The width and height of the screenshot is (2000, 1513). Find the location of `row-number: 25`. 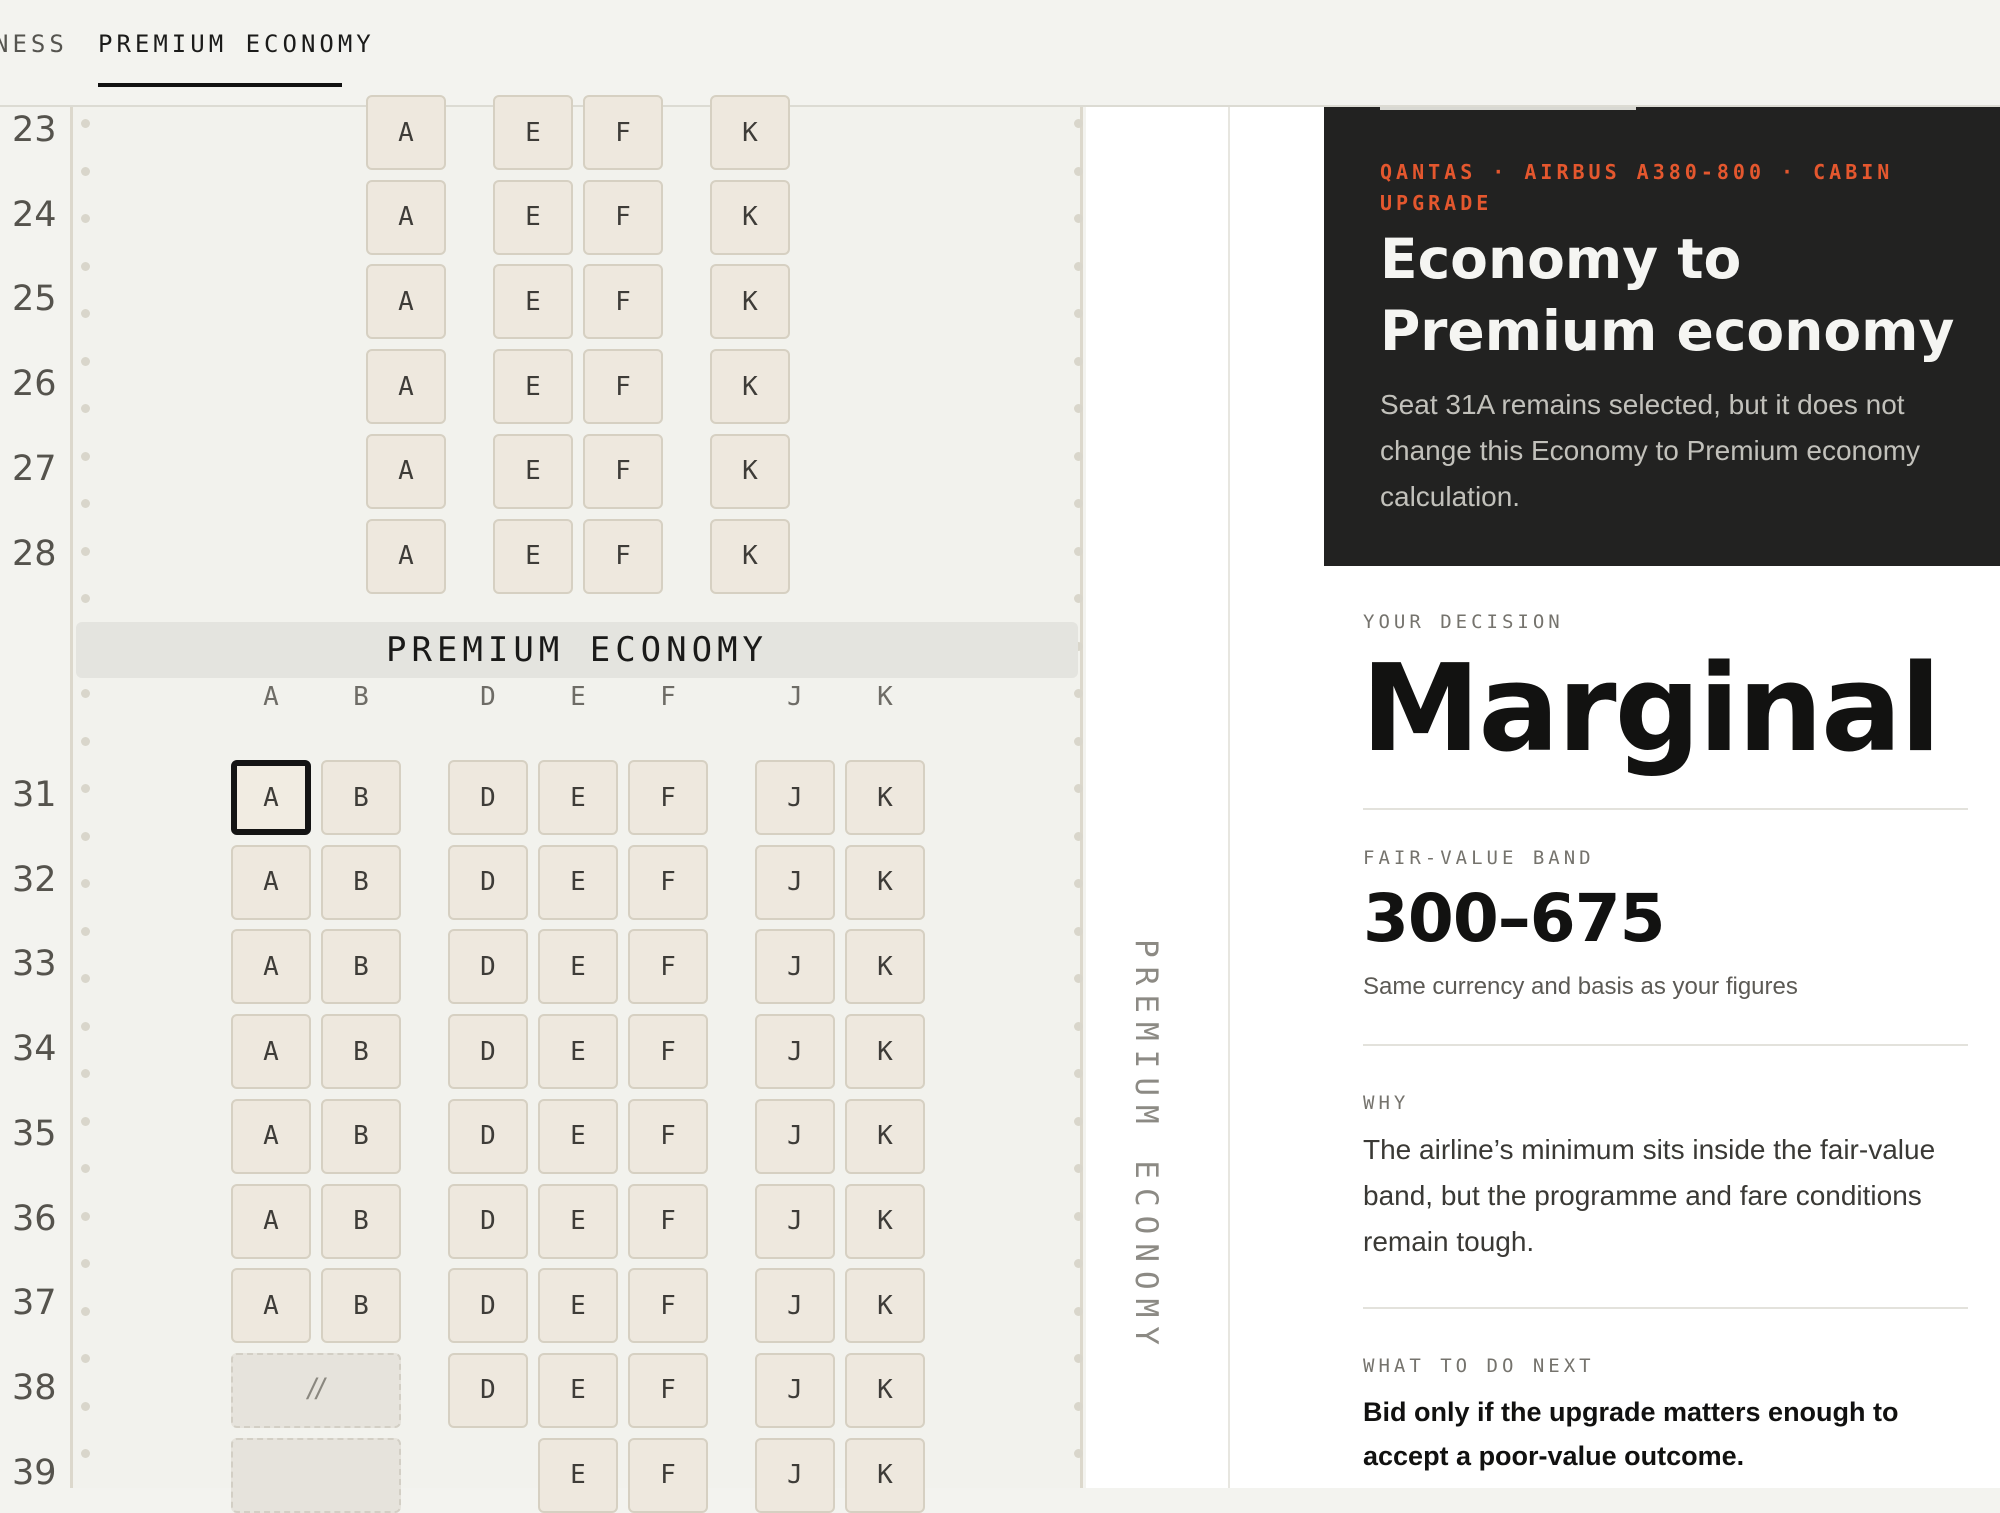

row-number: 25 is located at coordinates (34, 299).